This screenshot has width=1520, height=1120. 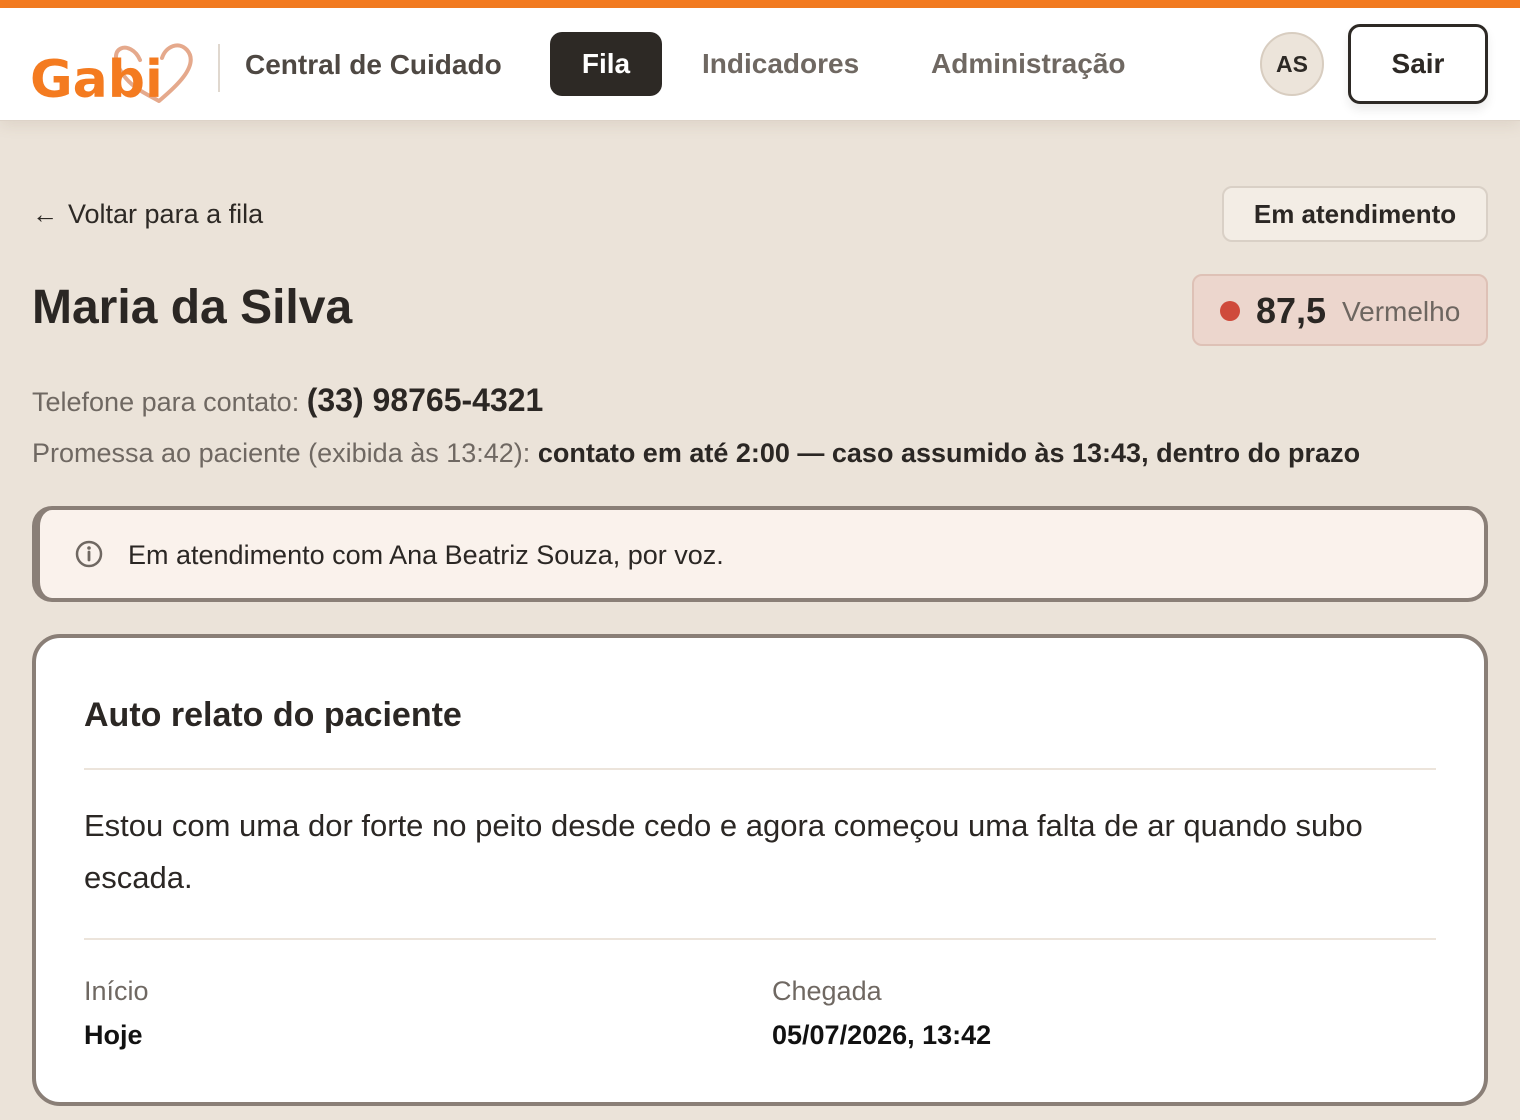 I want to click on app-title: Central de Cuidado, so click(x=373, y=64).